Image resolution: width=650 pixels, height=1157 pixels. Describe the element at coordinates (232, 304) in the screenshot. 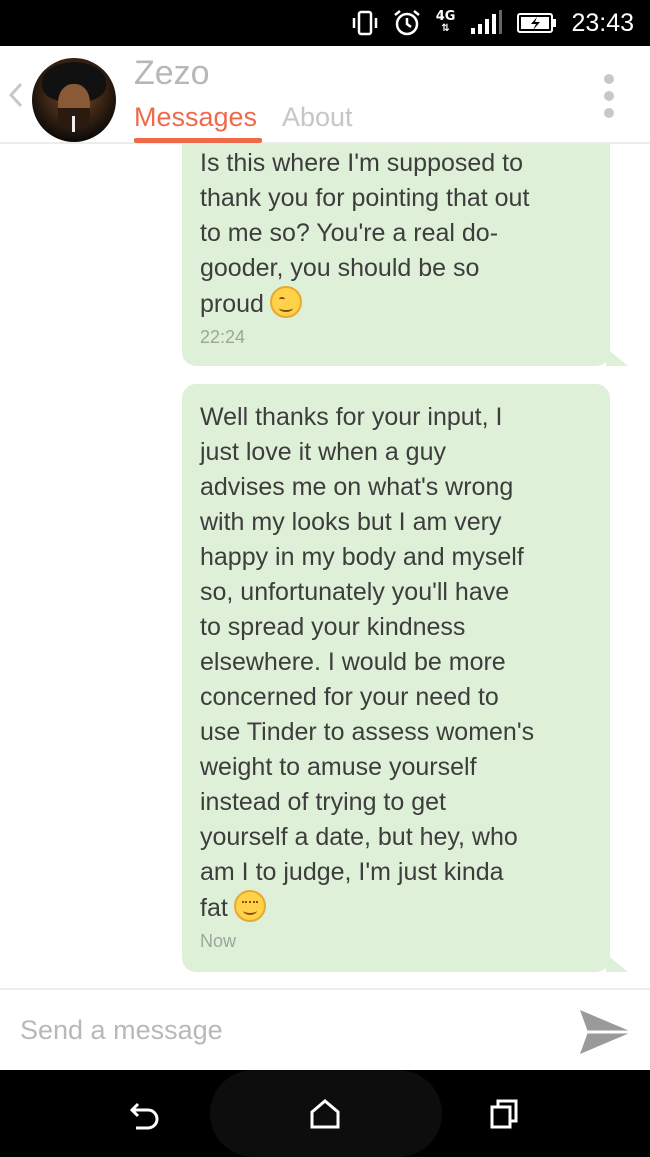

I see `message-text-line: proud` at that location.